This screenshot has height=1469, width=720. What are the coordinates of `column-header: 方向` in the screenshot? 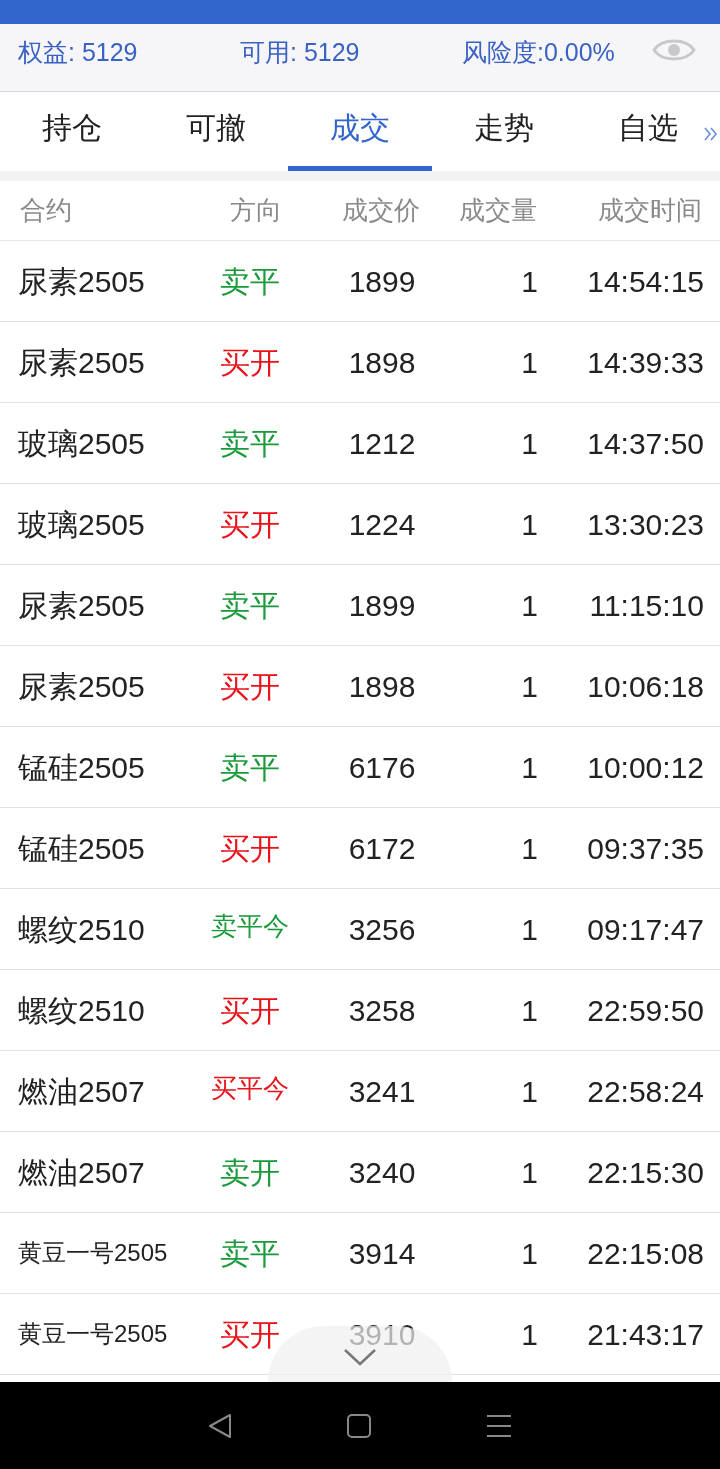 It's located at (256, 210).